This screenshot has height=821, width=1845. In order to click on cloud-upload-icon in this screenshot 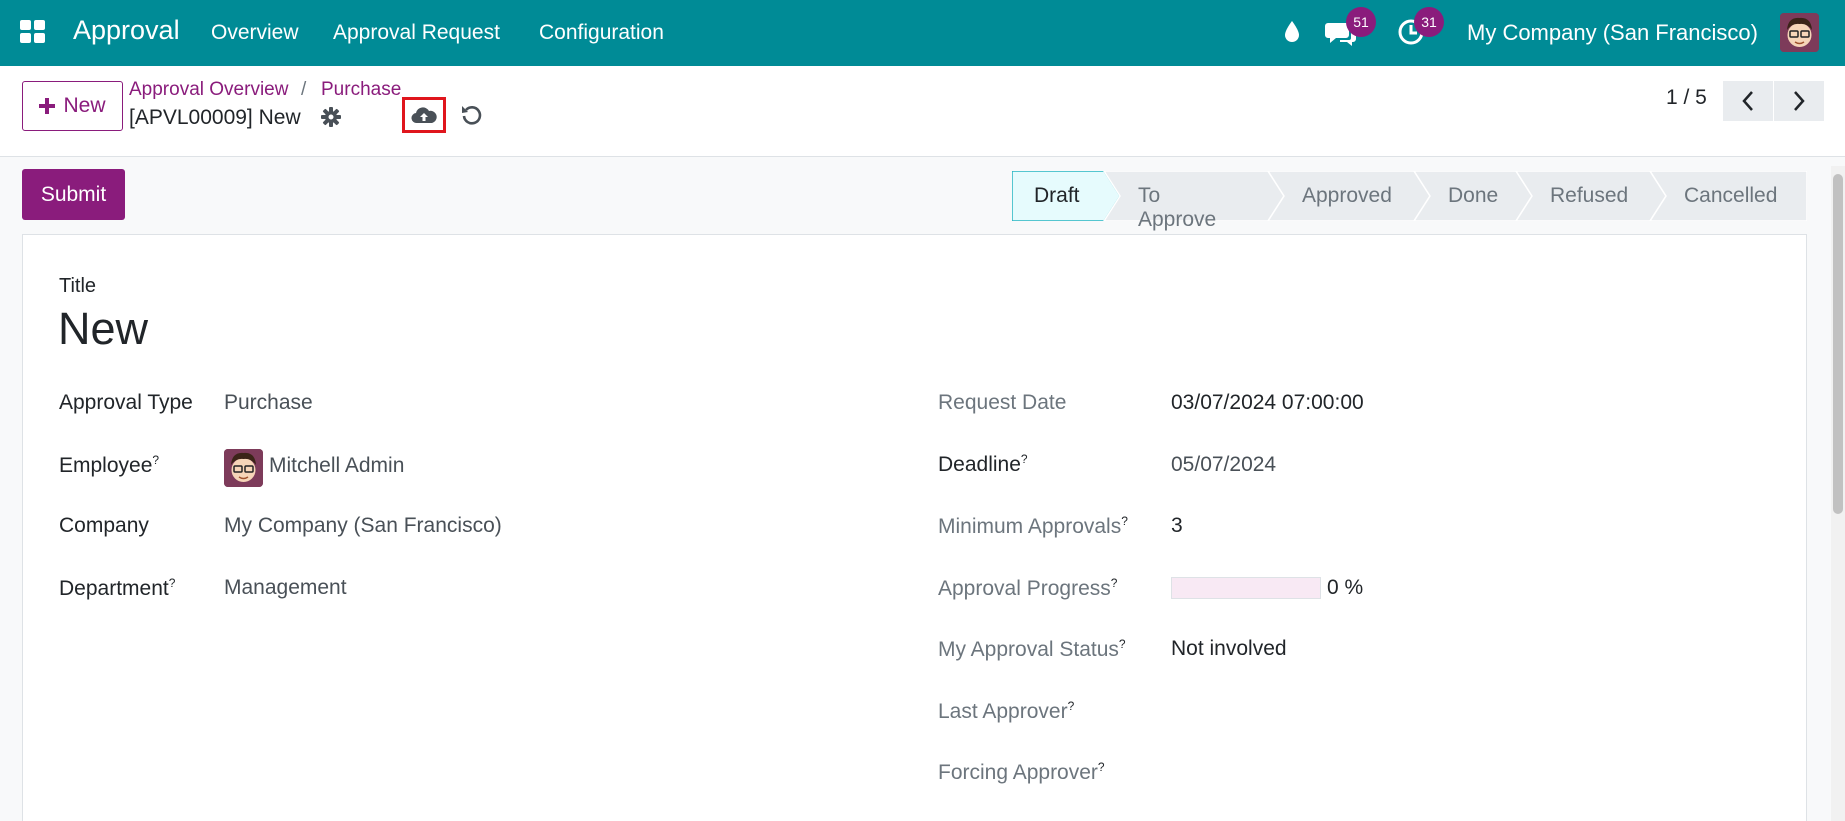, I will do `click(424, 115)`.